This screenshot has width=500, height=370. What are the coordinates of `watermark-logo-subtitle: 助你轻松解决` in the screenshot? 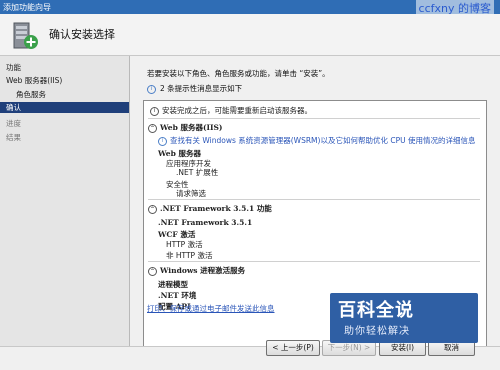 It's located at (377, 331).